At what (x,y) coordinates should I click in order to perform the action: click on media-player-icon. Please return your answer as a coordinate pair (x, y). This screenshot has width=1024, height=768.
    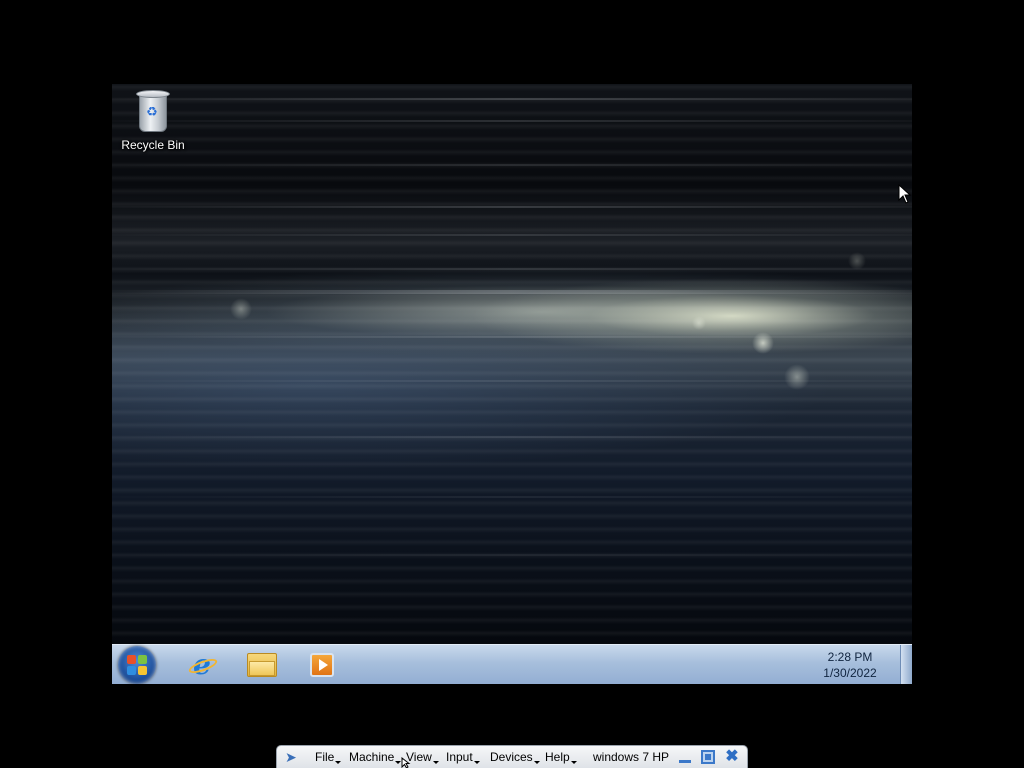
    Looking at the image, I should click on (322, 665).